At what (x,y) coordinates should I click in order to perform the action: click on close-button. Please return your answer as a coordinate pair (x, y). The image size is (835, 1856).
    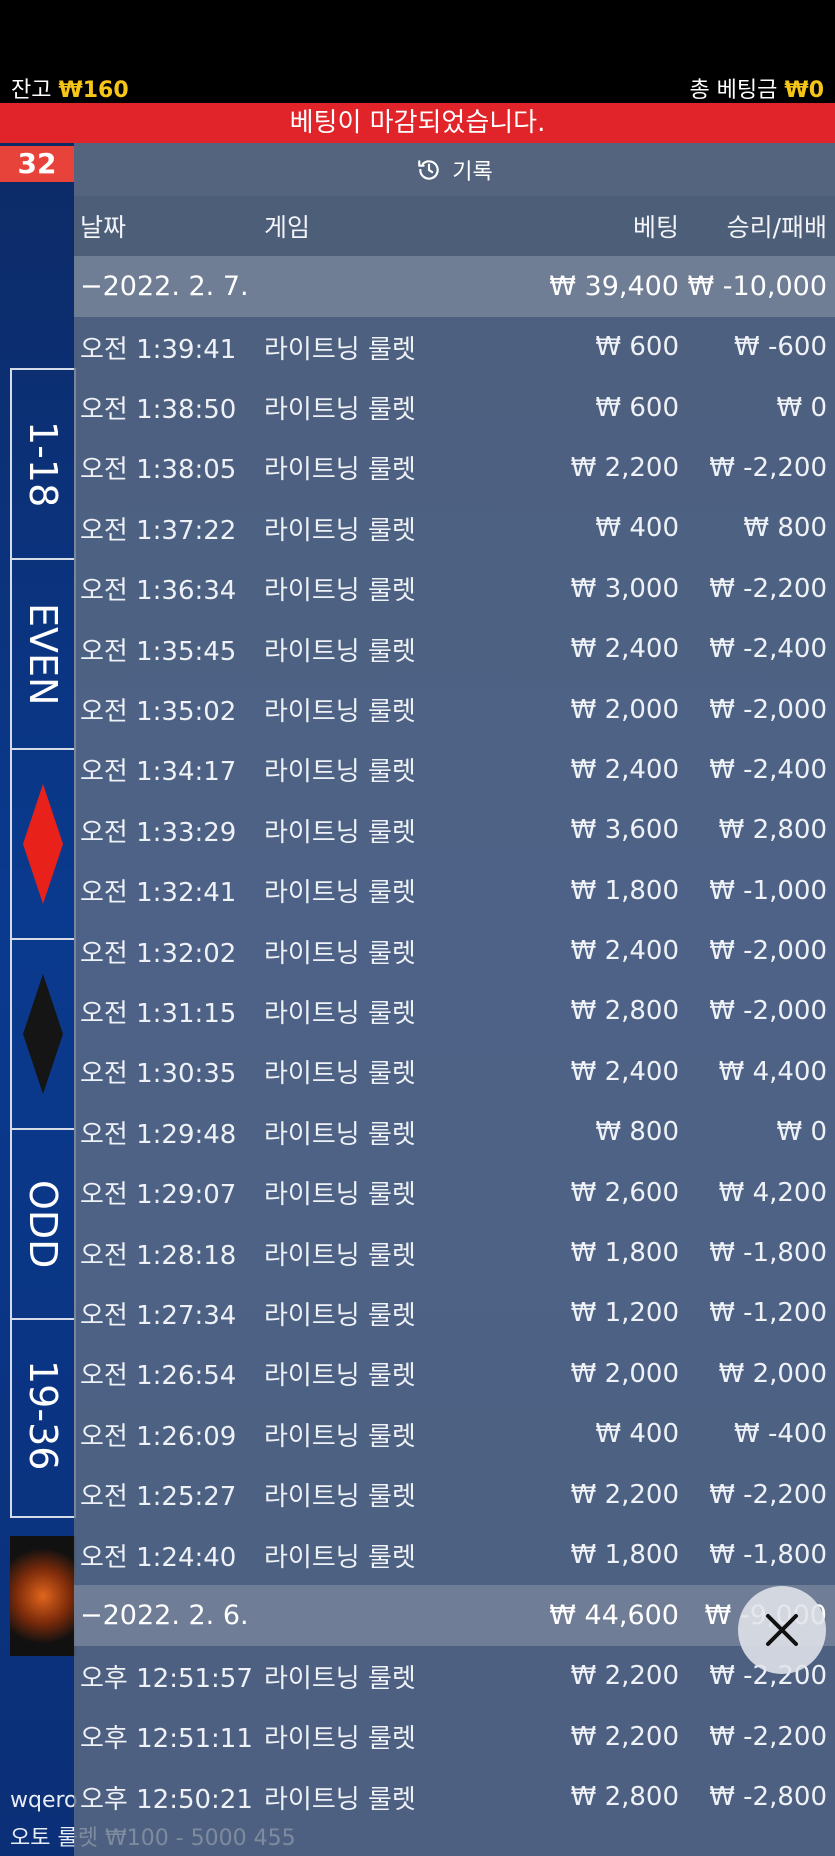
    Looking at the image, I should click on (782, 1630).